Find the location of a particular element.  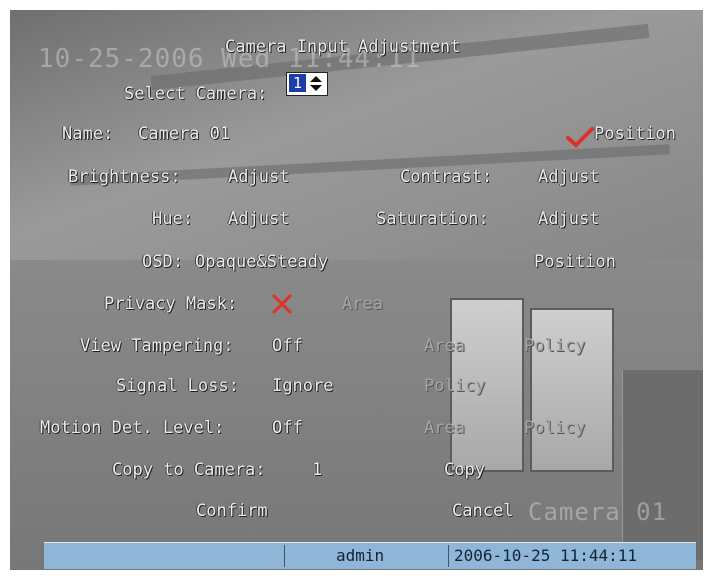

confirm-button: Confirm is located at coordinates (232, 511).